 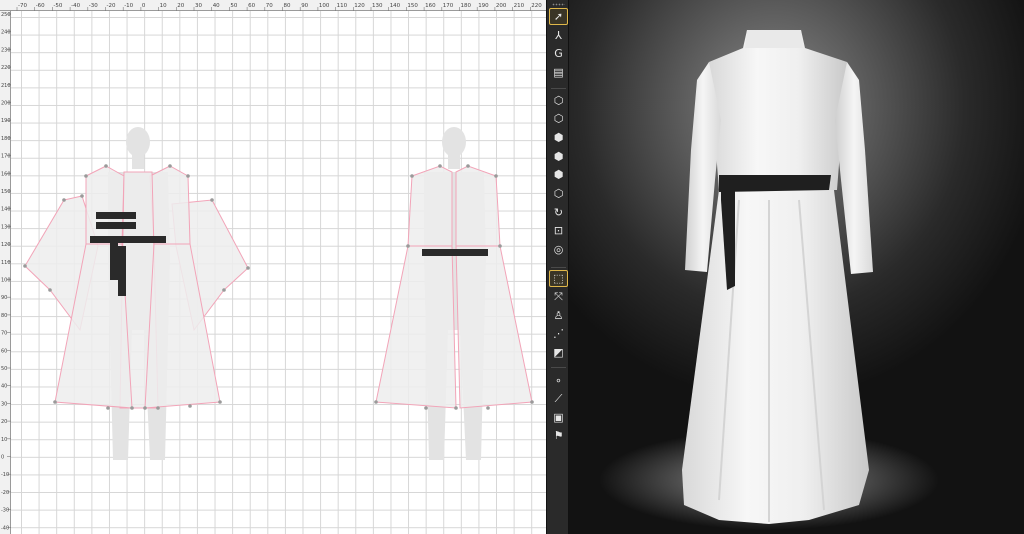 I want to click on toolbar-grip, so click(x=558, y=4).